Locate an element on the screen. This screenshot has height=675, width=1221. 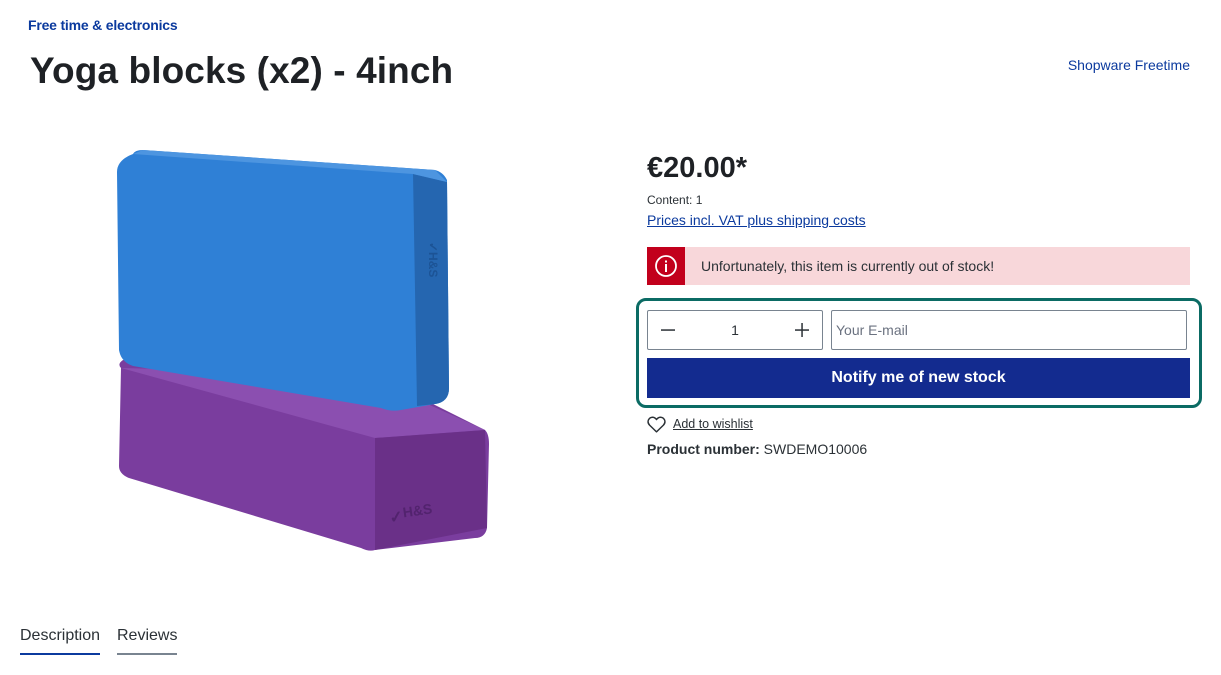
quantity-stepper: 1 is located at coordinates (735, 330).